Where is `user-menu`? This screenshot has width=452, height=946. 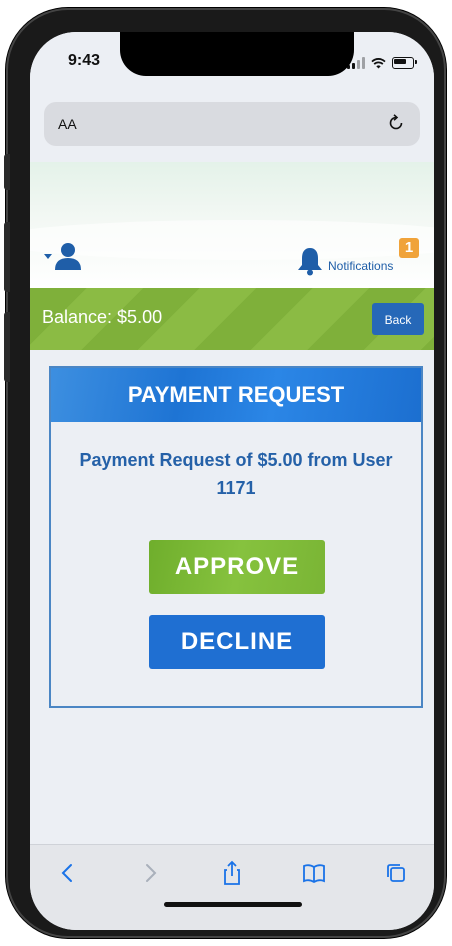 user-menu is located at coordinates (62, 256).